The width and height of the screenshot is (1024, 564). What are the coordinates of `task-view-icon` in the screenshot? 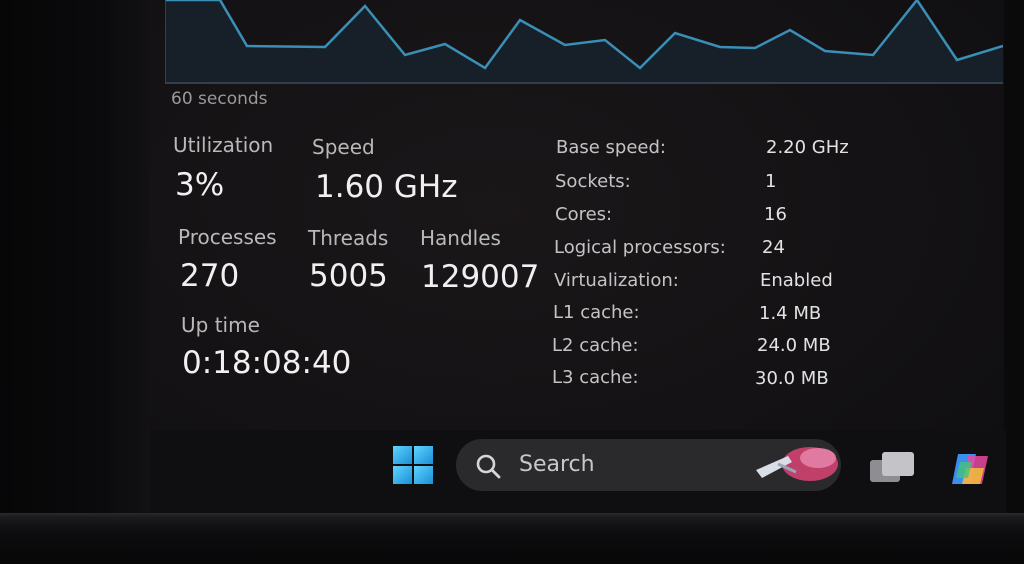 It's located at (892, 467).